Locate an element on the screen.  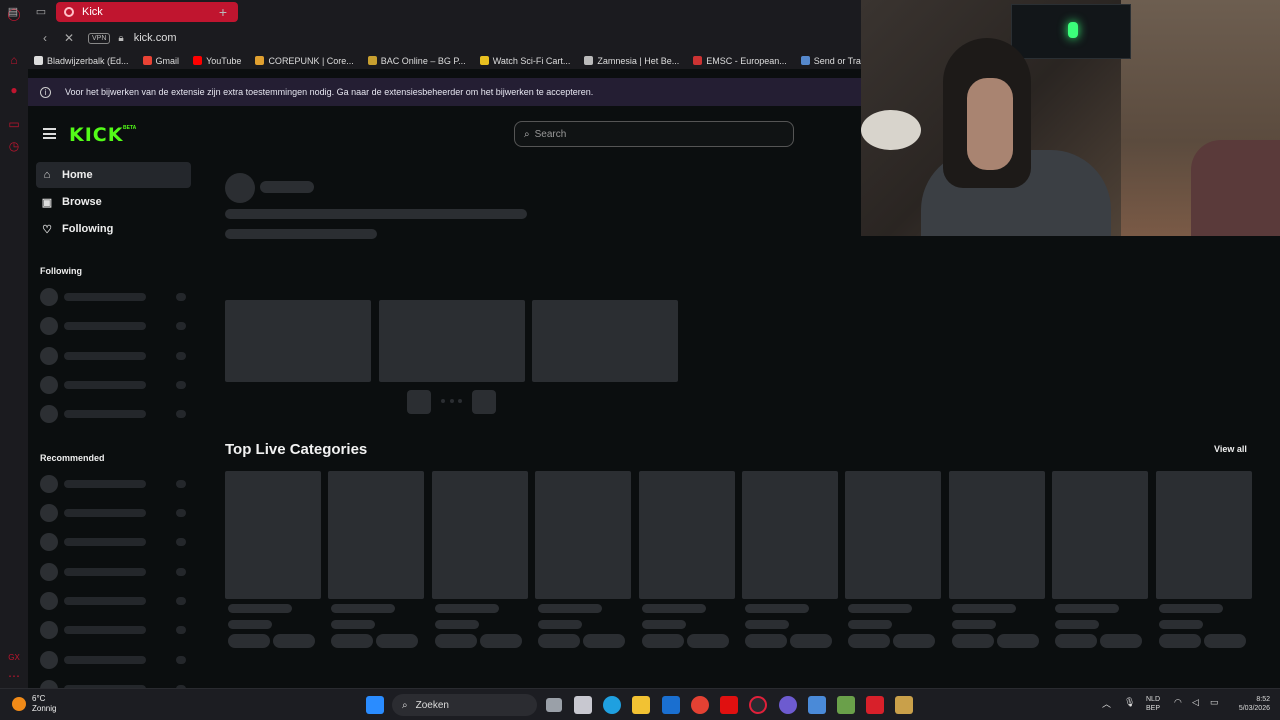
league-icon is located at coordinates (904, 705).